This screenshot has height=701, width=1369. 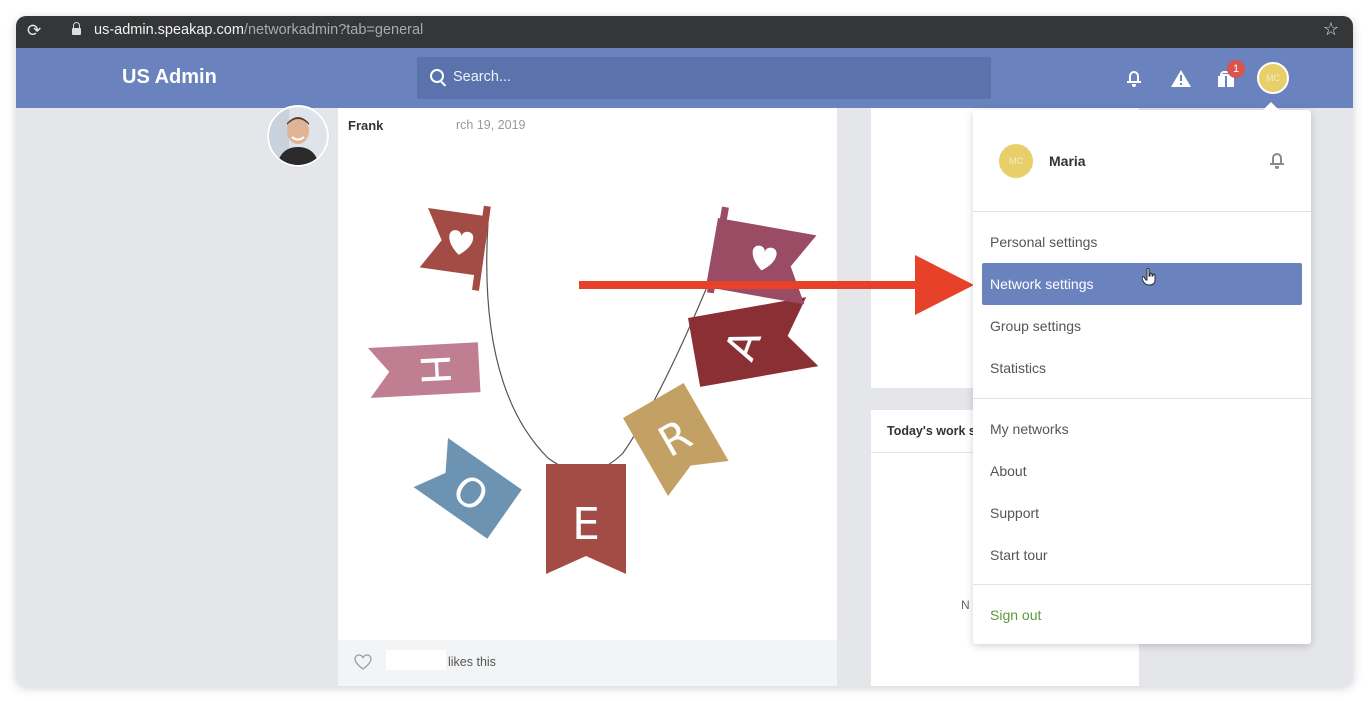 What do you see at coordinates (1142, 242) in the screenshot?
I see `menu-item-personal-settings: Personal settings` at bounding box center [1142, 242].